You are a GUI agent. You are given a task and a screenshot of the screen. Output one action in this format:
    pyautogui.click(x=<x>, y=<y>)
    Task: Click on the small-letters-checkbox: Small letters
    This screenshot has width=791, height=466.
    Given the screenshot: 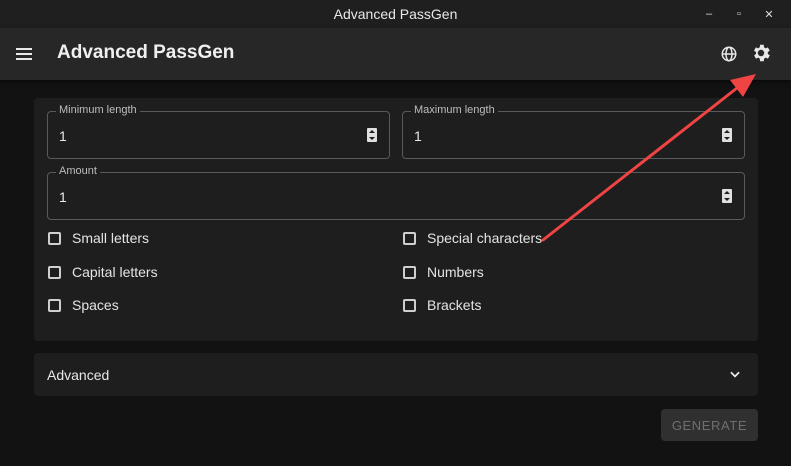 What is the action you would take?
    pyautogui.click(x=98, y=238)
    